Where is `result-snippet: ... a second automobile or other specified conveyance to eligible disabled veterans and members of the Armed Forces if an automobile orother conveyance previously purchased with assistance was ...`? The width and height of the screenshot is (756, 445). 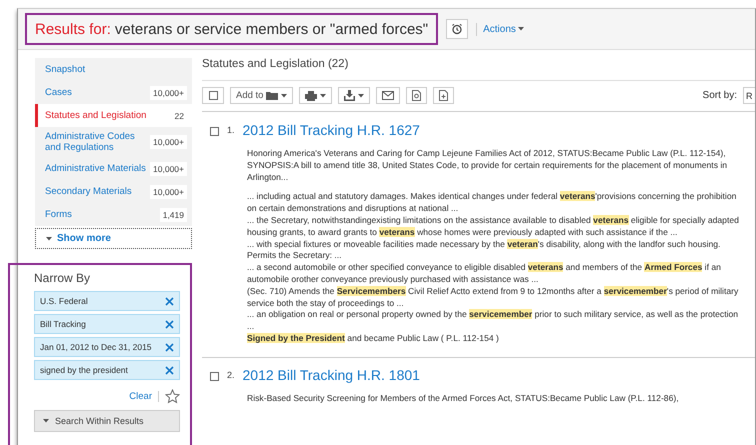
result-snippet: ... a second automobile or other specified conveyance to eligible disabled veterans and members of the Armed Forces if an automobile orother conveyance previously purchased with assistance was ... is located at coordinates (484, 274).